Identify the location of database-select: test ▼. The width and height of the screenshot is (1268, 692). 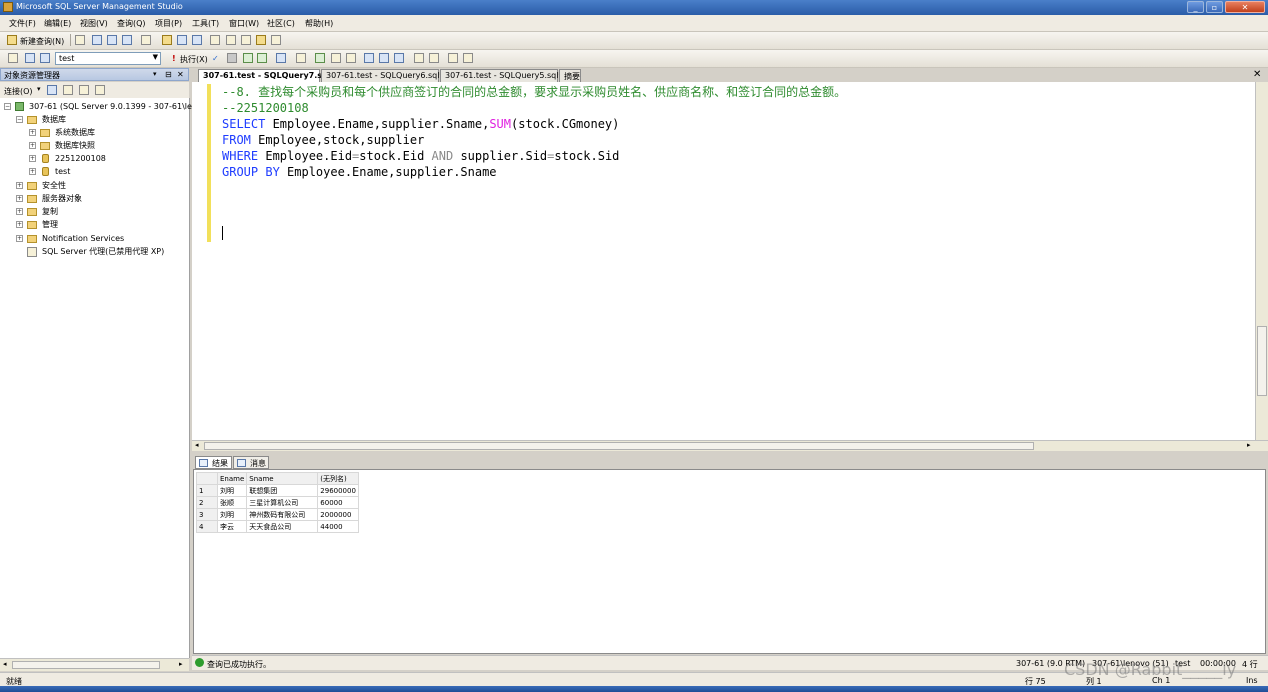
(108, 58).